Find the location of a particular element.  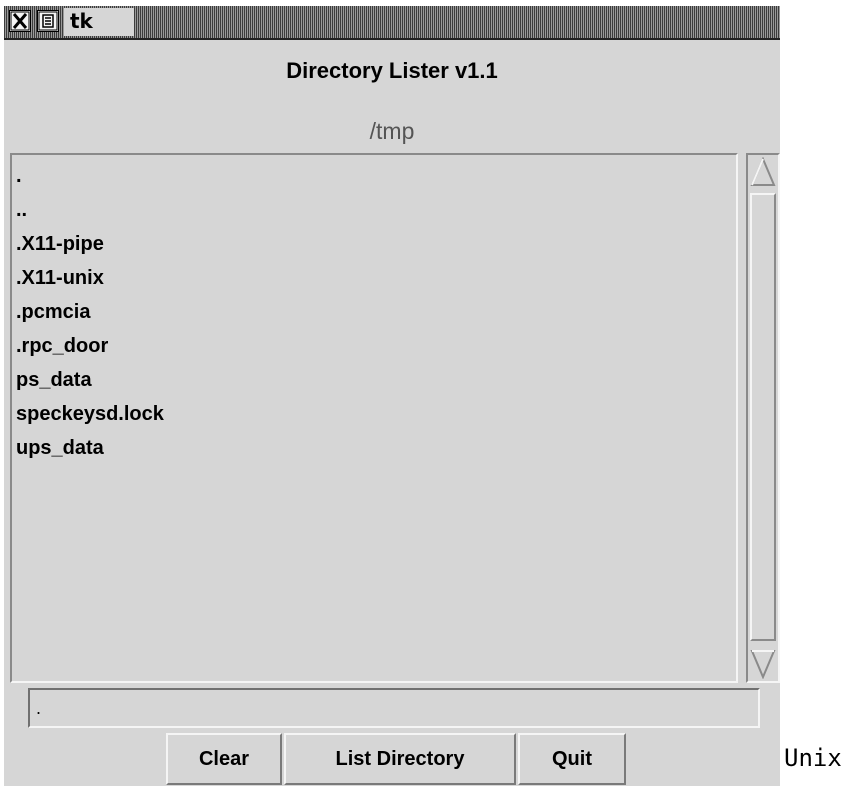

list-item: .pcmcia is located at coordinates (53, 312).